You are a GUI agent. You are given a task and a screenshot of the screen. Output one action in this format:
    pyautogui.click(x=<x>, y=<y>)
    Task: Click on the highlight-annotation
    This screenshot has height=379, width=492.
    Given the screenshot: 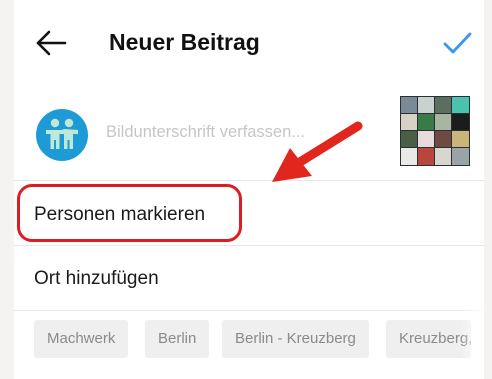 What is the action you would take?
    pyautogui.click(x=129, y=213)
    